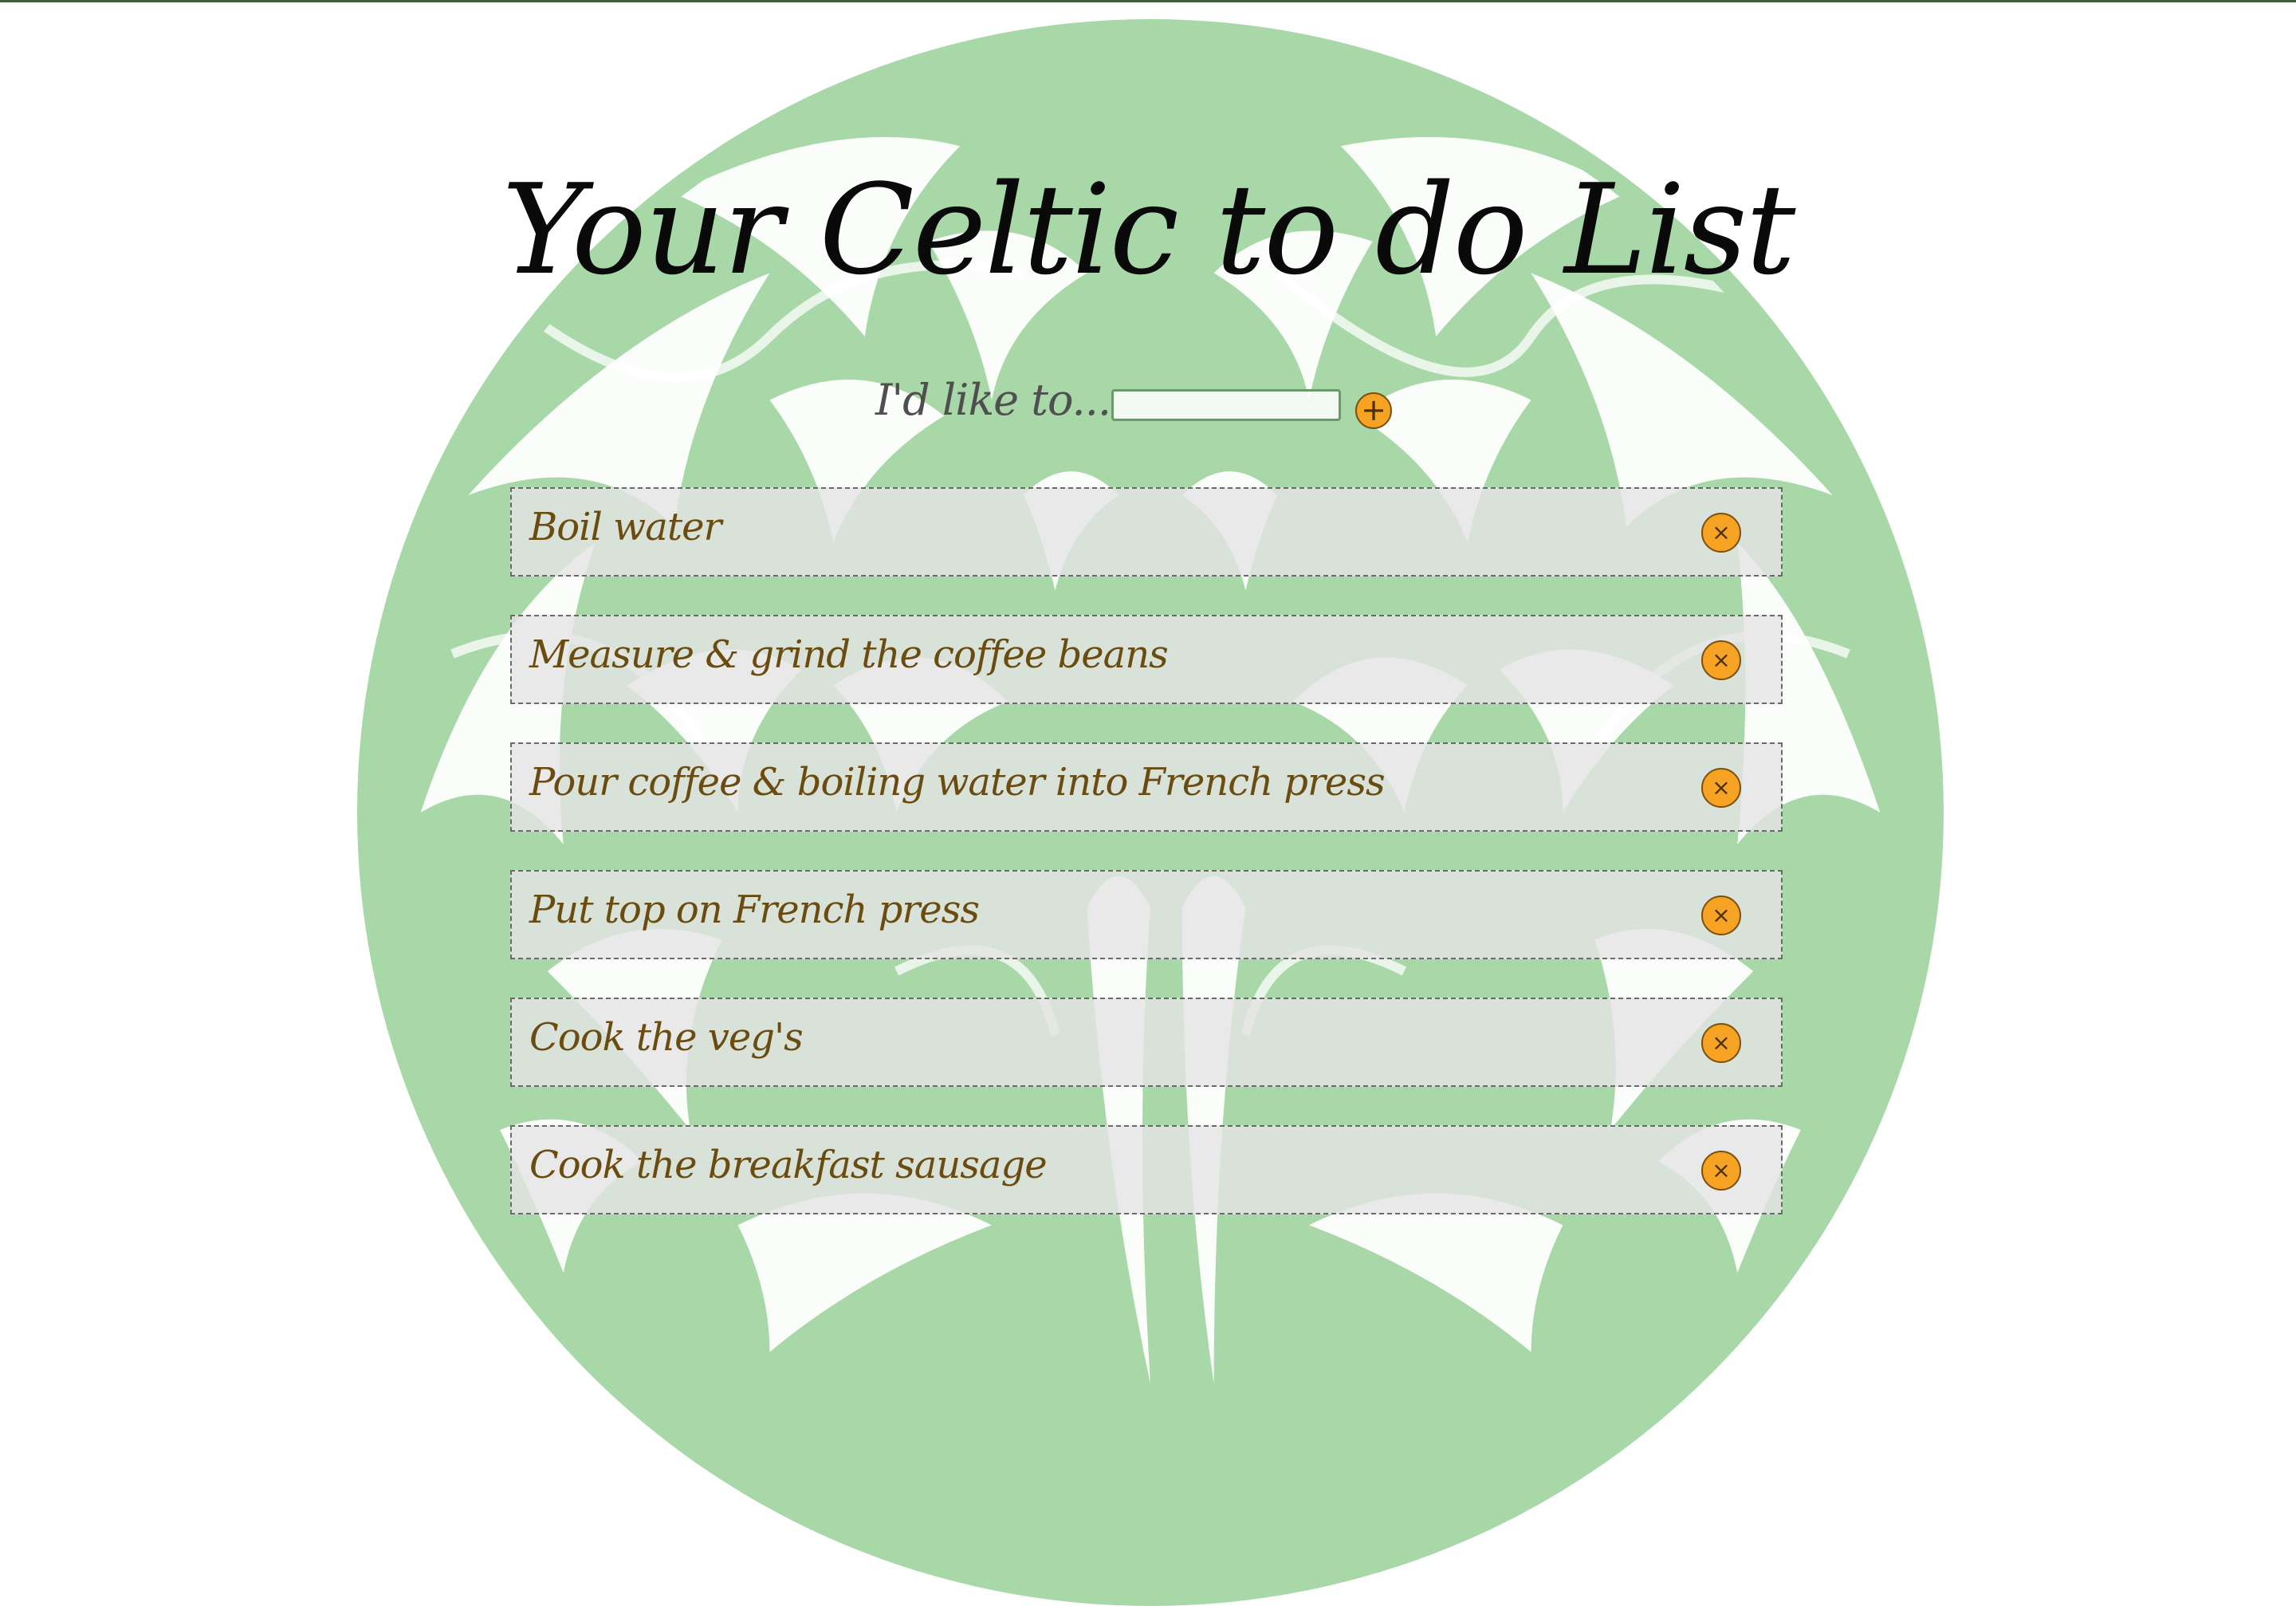 The width and height of the screenshot is (2296, 1606). I want to click on todo-item: Cook the breakfast sausage ×, so click(1146, 1169).